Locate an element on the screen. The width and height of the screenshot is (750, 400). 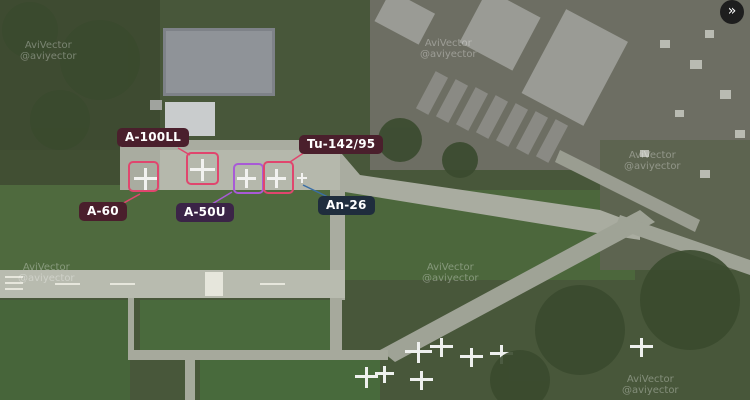
label-a60: A-60 is located at coordinates (103, 211).